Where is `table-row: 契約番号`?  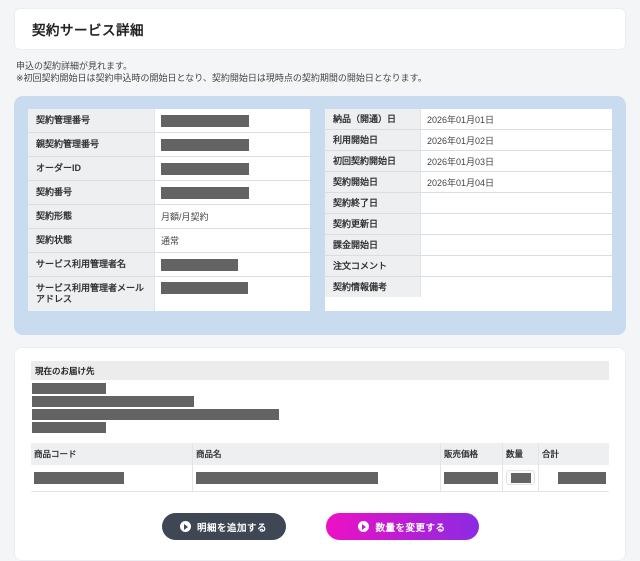
table-row: 契約番号 is located at coordinates (169, 193).